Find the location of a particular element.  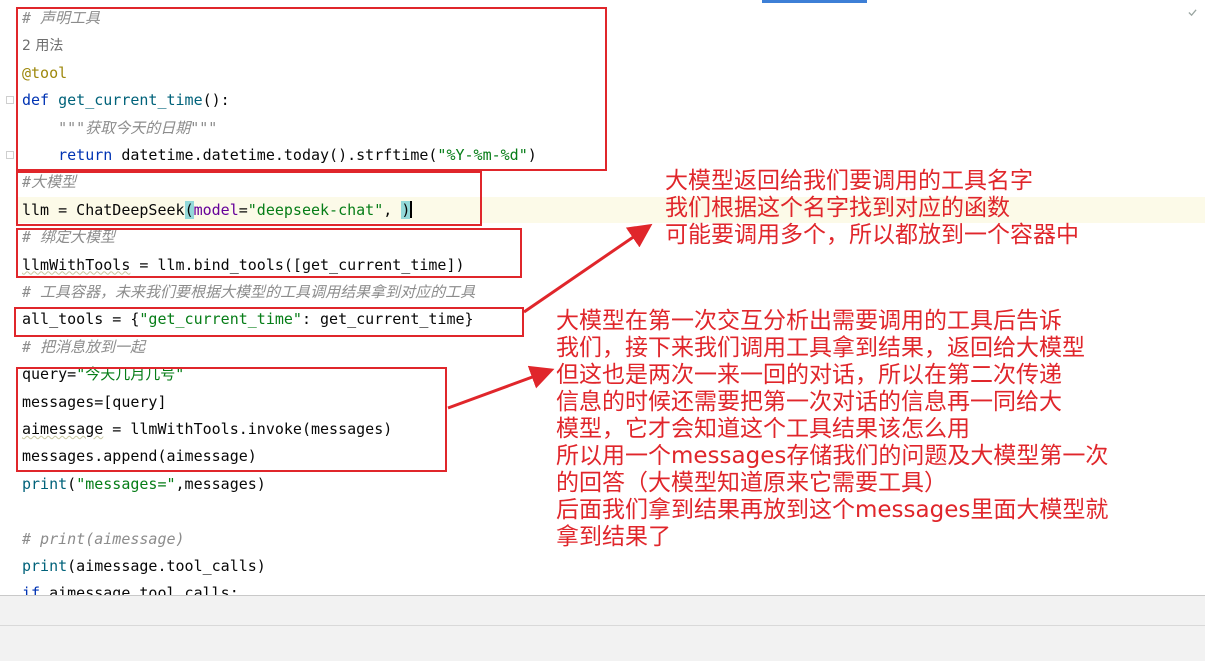

annotation-line: 的回答（大模型知道原来它需要工具） is located at coordinates (751, 483).